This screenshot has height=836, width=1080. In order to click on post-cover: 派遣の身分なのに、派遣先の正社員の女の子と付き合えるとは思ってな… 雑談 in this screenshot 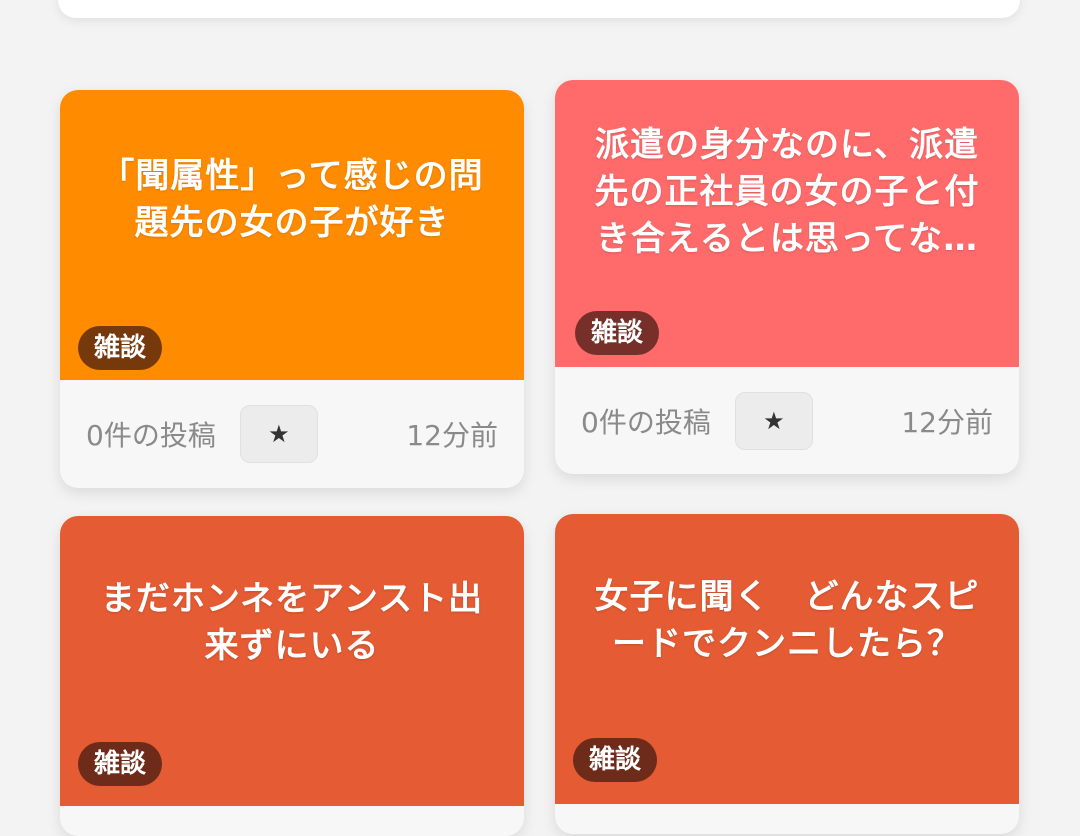, I will do `click(787, 223)`.